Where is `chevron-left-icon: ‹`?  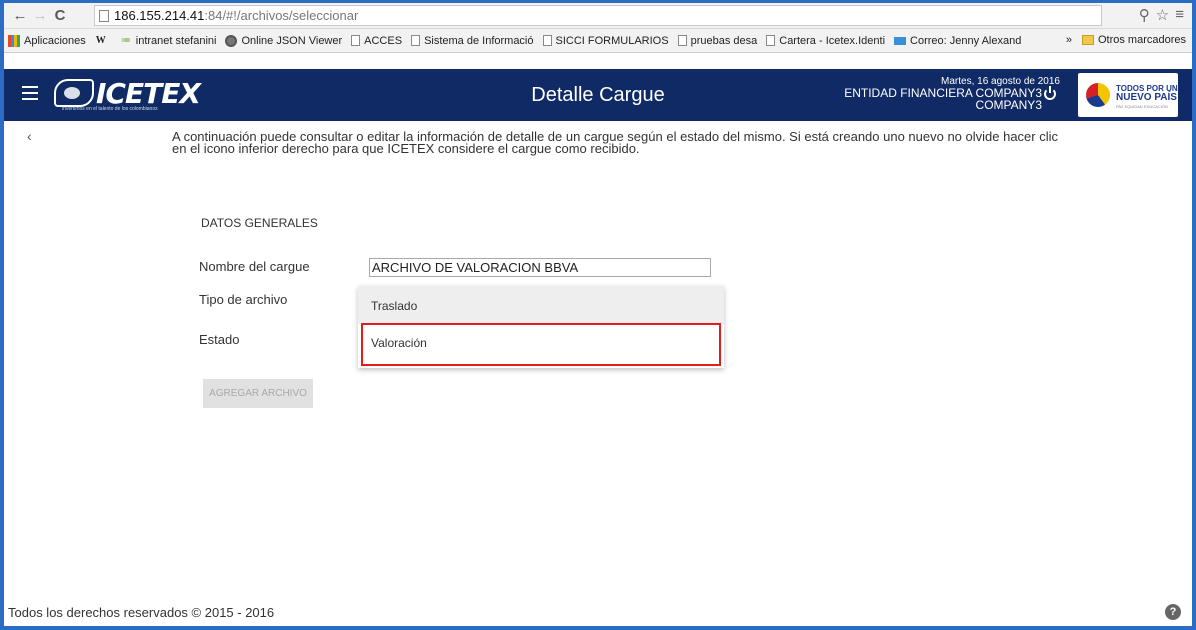
chevron-left-icon: ‹ is located at coordinates (29, 136).